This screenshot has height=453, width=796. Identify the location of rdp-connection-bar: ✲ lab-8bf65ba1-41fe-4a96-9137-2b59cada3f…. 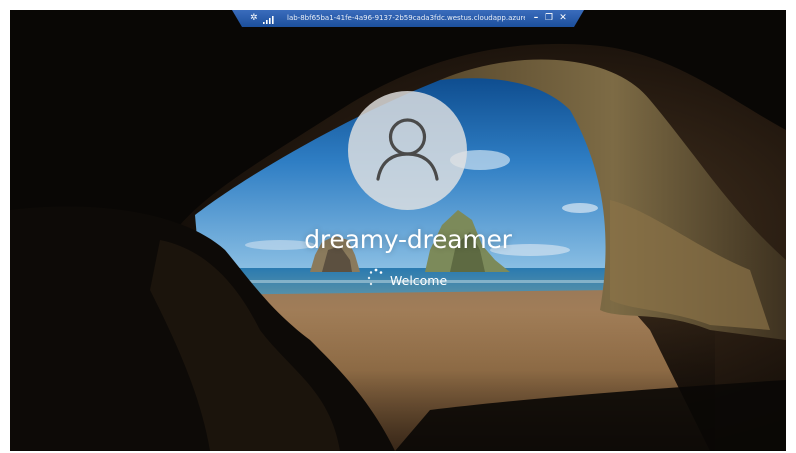
(408, 18).